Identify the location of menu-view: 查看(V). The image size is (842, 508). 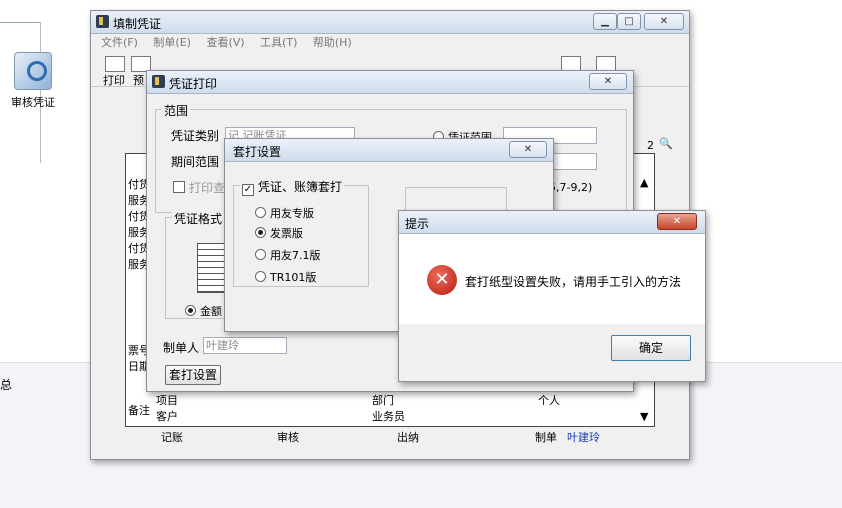
(225, 42).